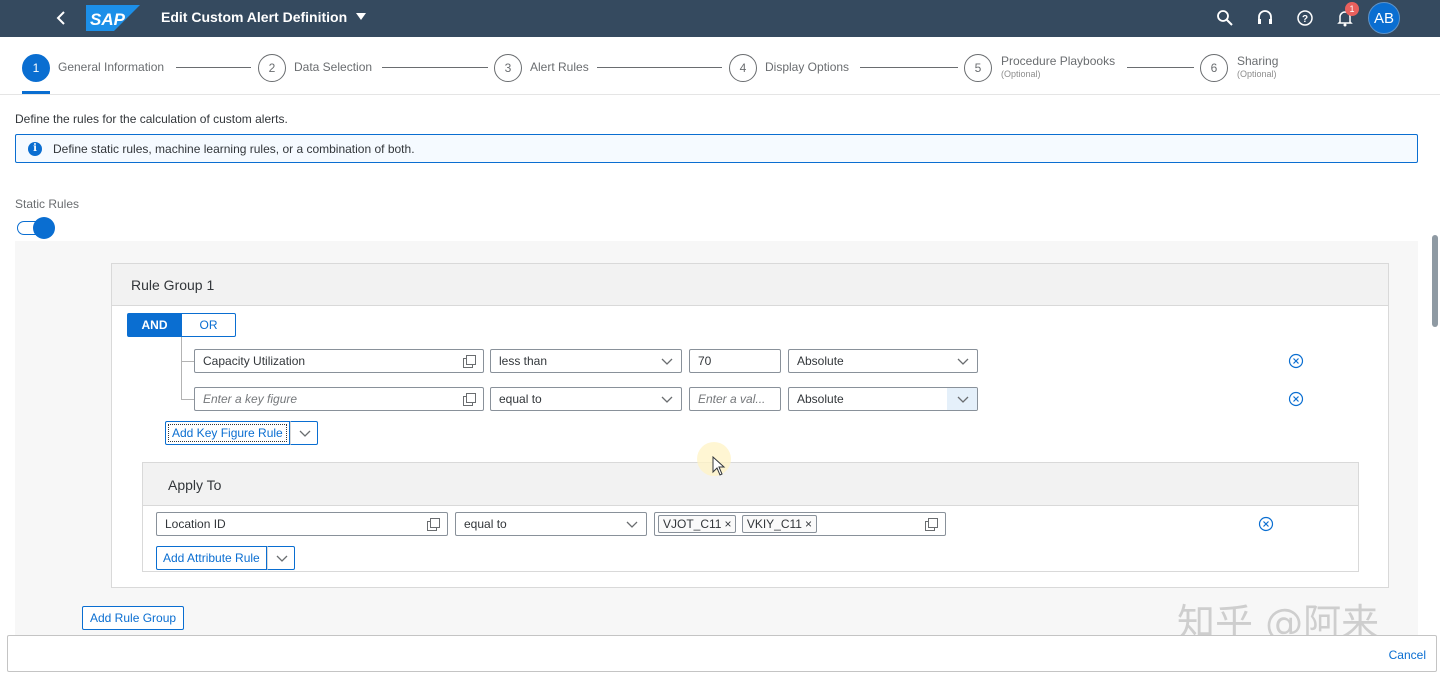 This screenshot has width=1440, height=674. What do you see at coordinates (586, 399) in the screenshot?
I see `operator-select: equal to` at bounding box center [586, 399].